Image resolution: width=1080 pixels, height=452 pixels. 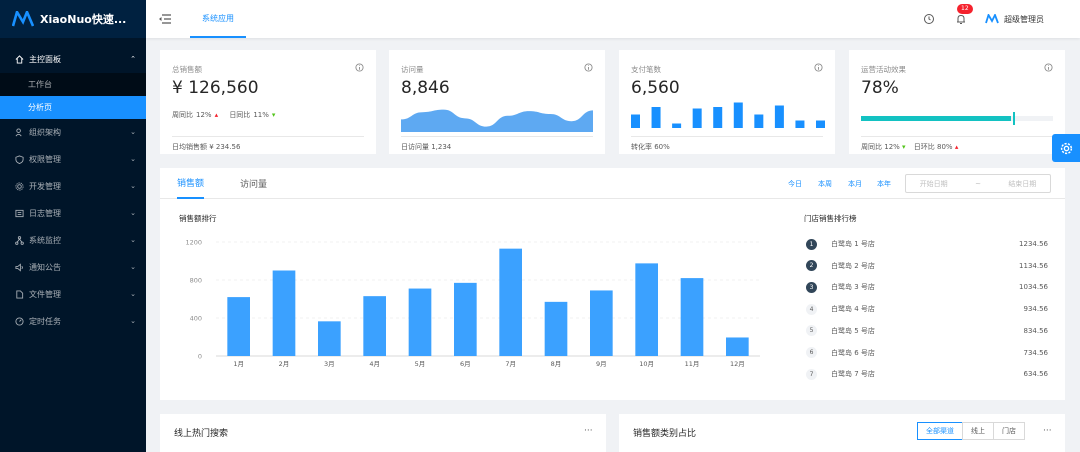 I want to click on menu-label: 系统监控, so click(x=45, y=240).